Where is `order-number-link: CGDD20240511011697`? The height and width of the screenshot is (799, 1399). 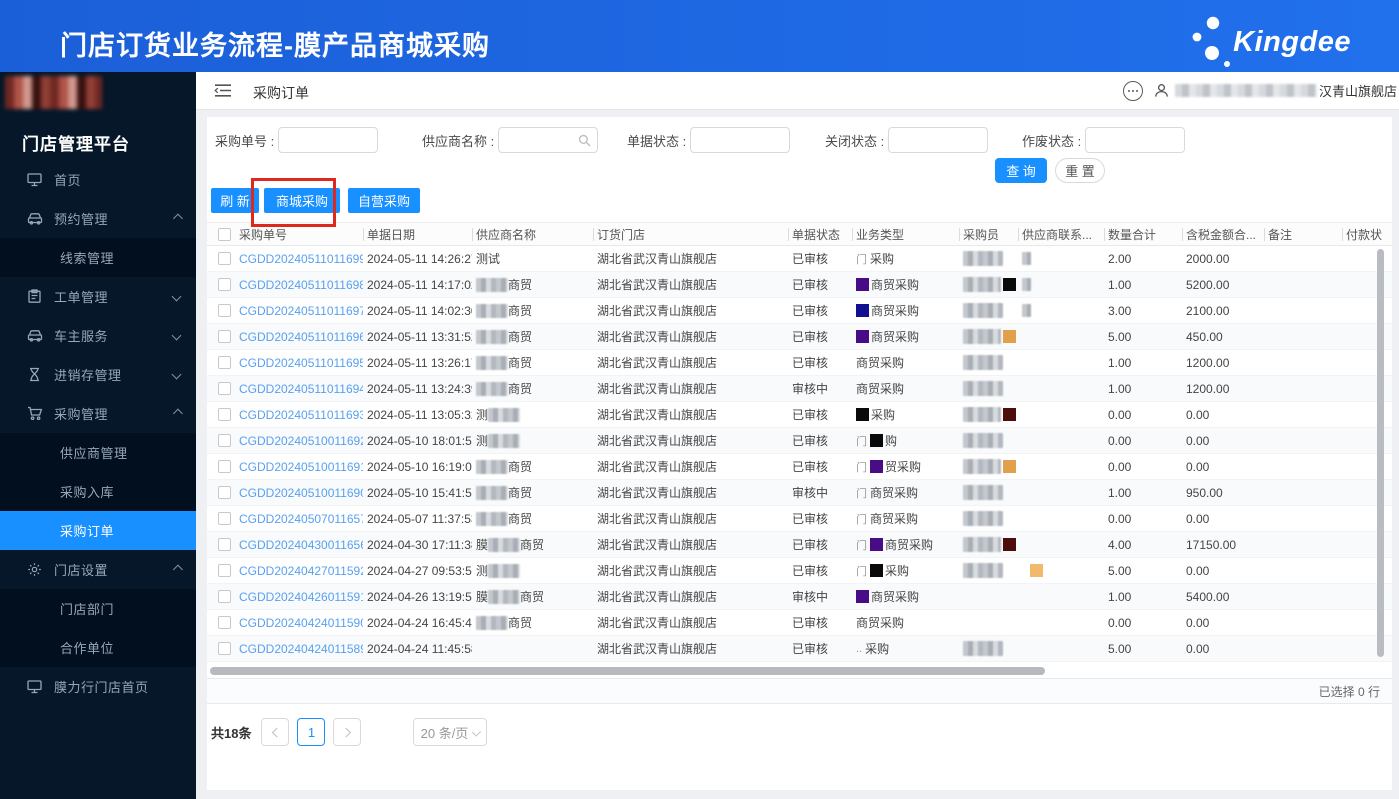
order-number-link: CGDD20240511011697 is located at coordinates (301, 311).